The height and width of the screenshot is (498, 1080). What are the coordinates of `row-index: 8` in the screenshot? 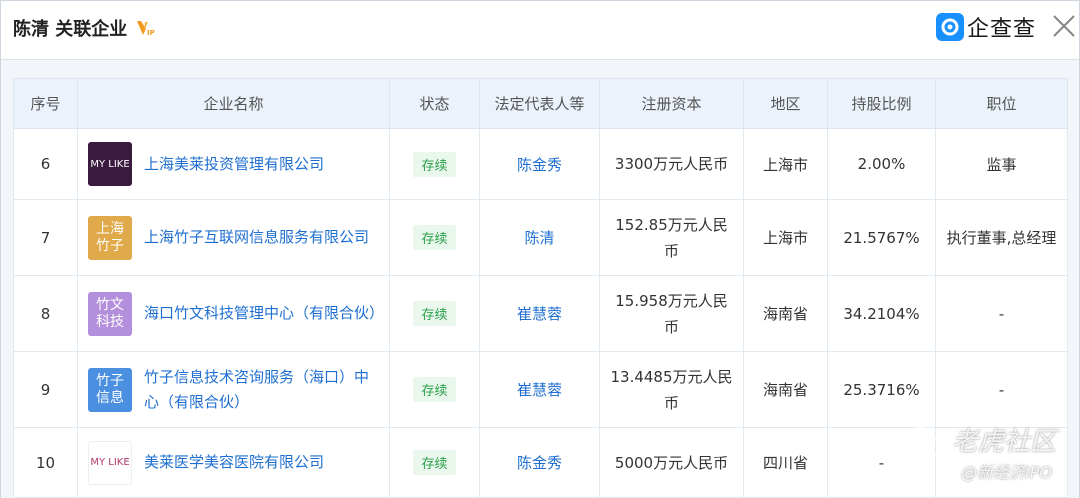 It's located at (45, 313).